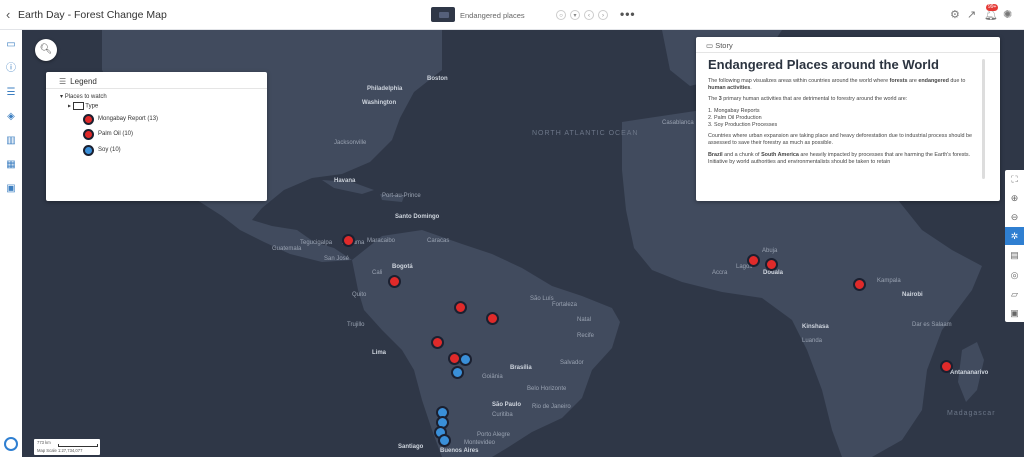  Describe the element at coordinates (551, 407) in the screenshot. I see `city-label: Rio de Janeiro` at that location.